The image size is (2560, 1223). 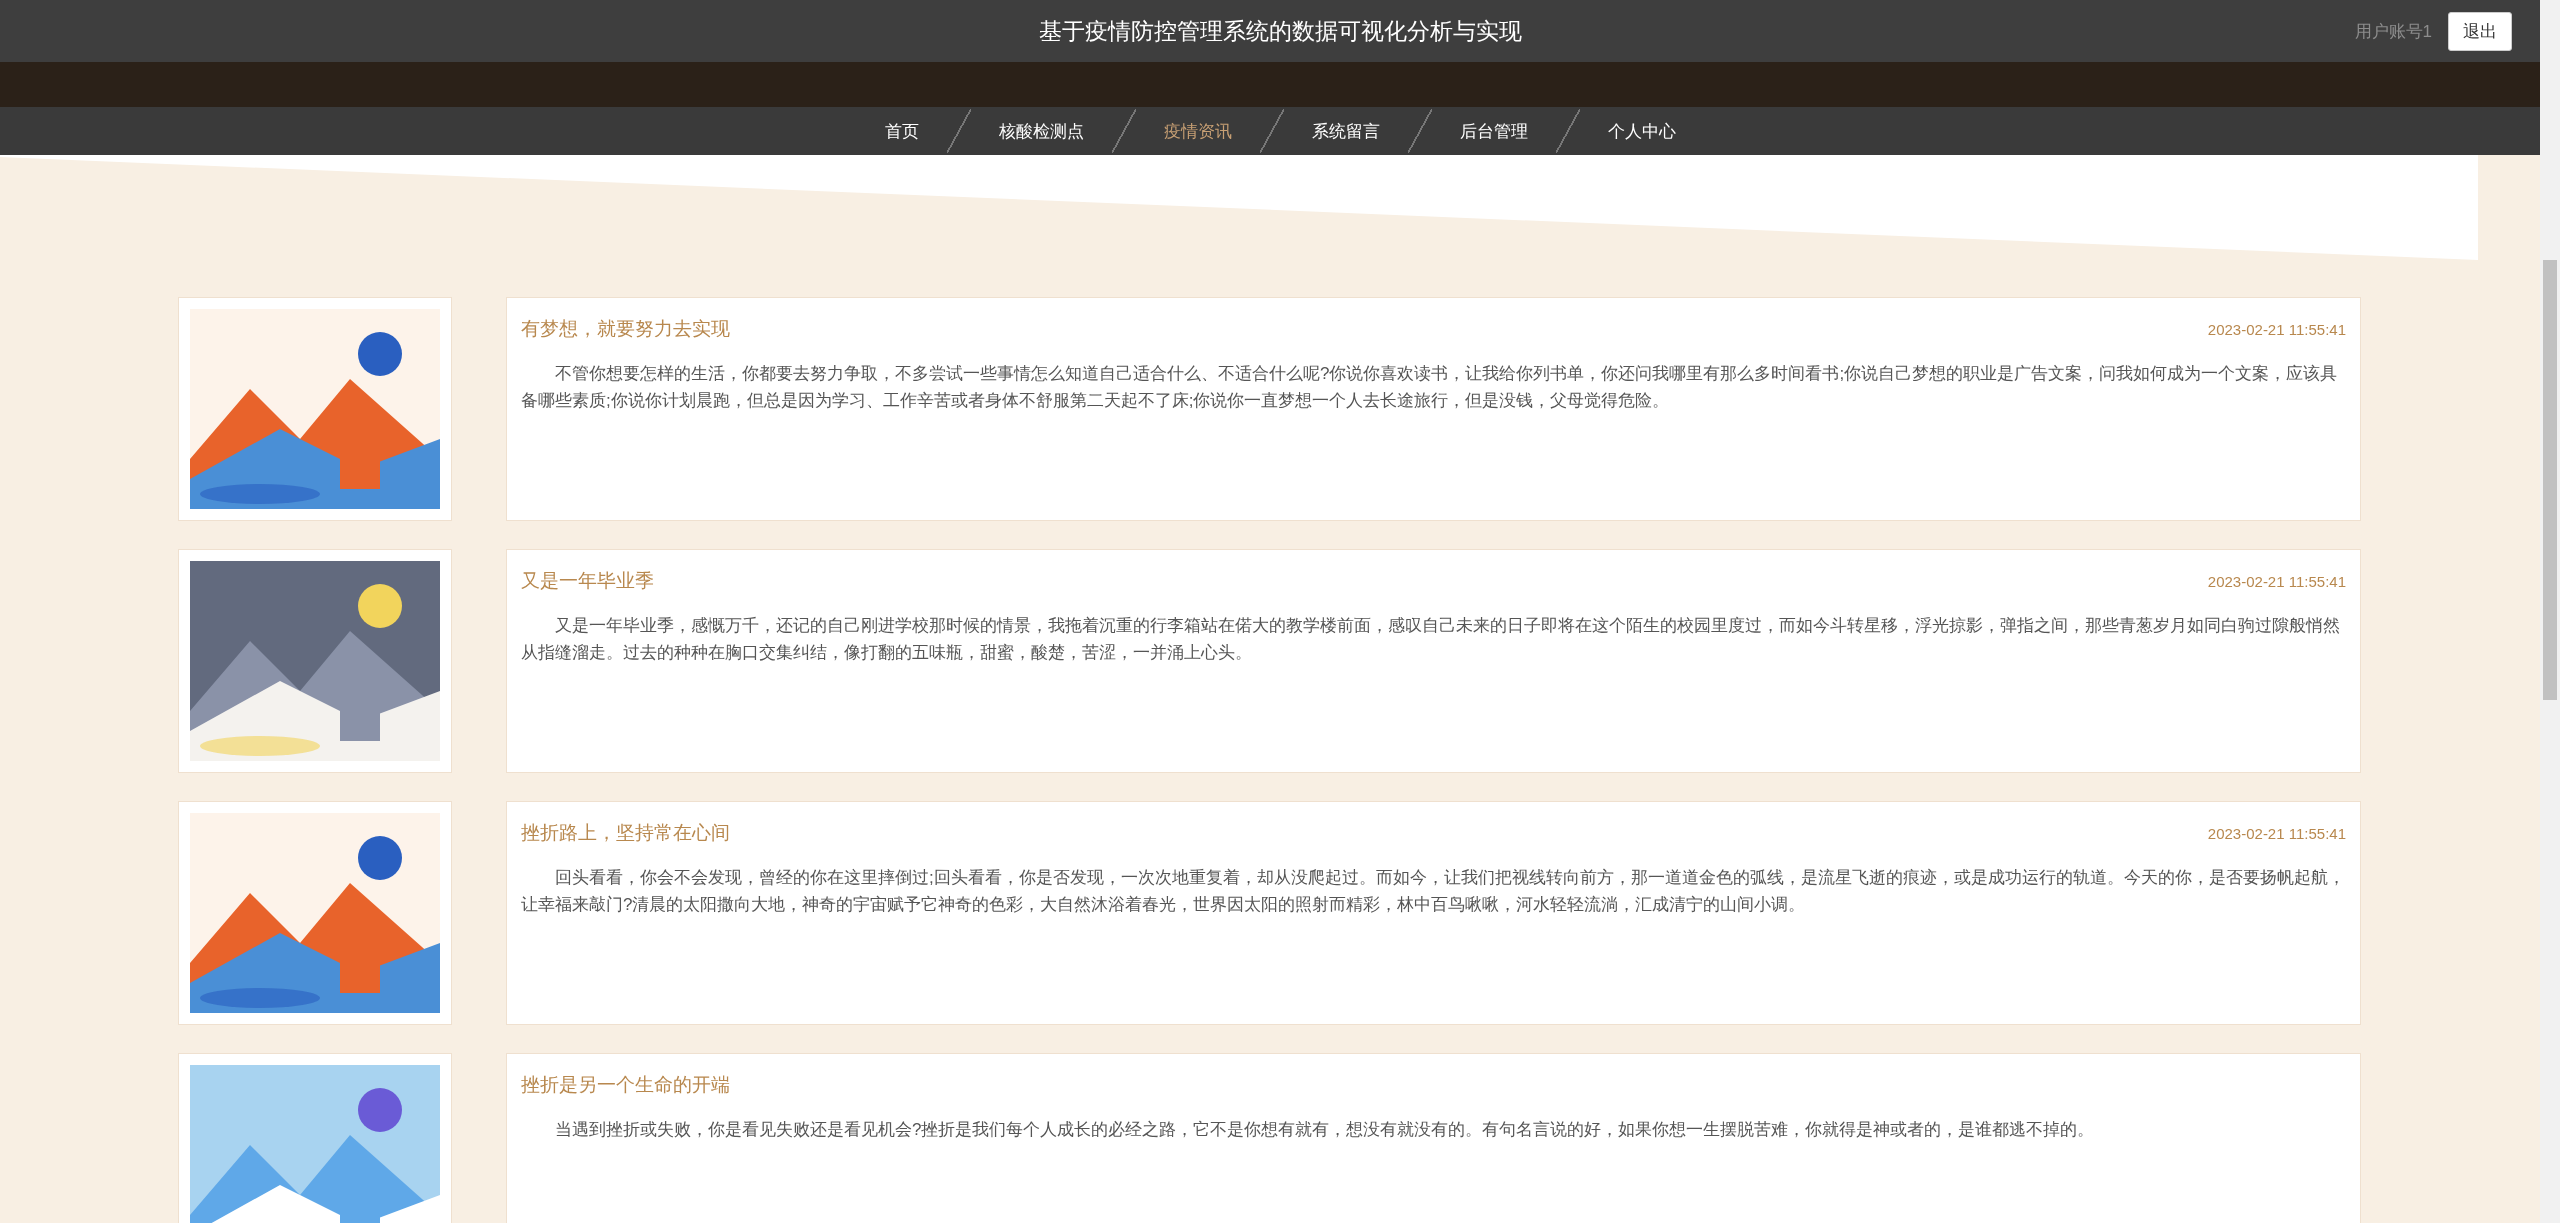 I want to click on nav-link: 系统留言, so click(x=1345, y=131).